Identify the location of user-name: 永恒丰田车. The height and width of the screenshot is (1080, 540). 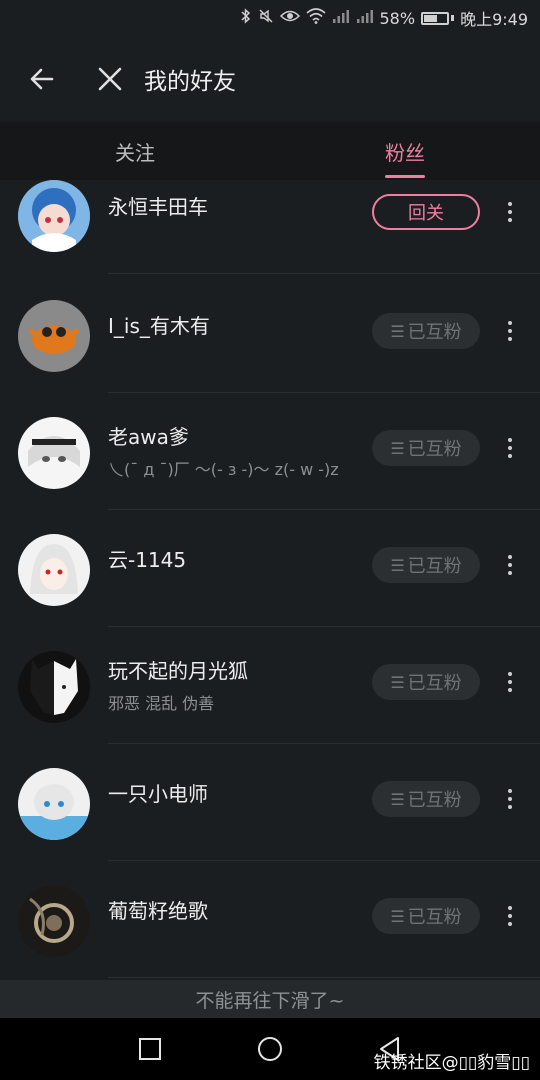
(158, 207).